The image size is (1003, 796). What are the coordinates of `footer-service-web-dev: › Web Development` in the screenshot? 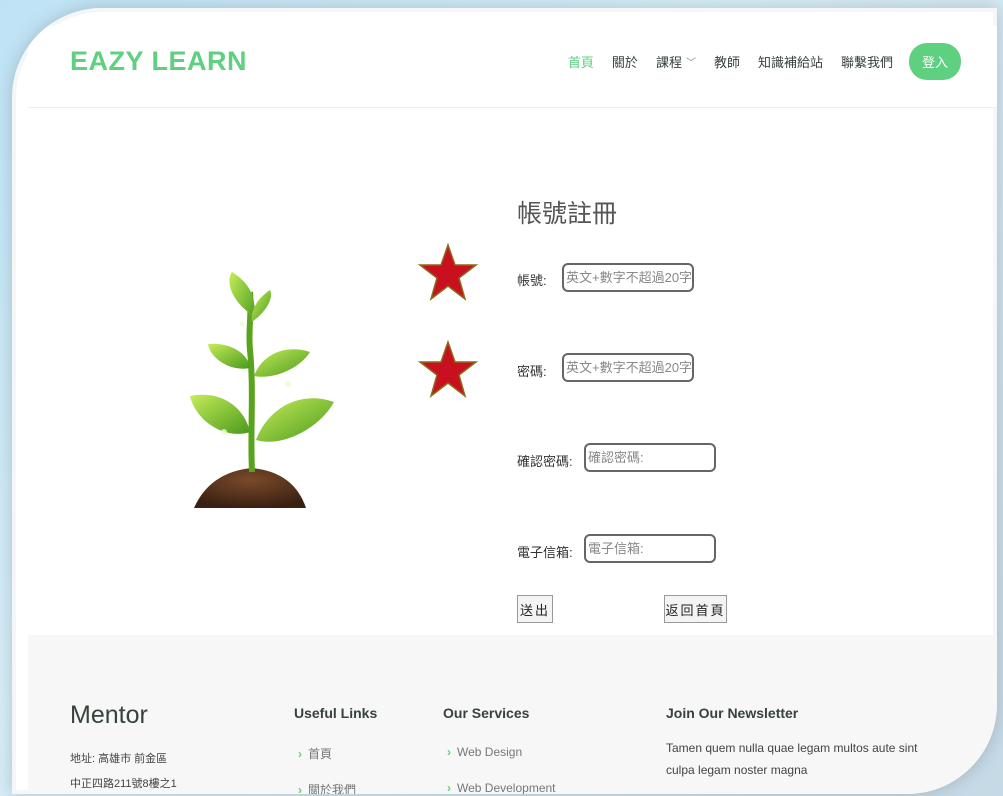 It's located at (501, 787).